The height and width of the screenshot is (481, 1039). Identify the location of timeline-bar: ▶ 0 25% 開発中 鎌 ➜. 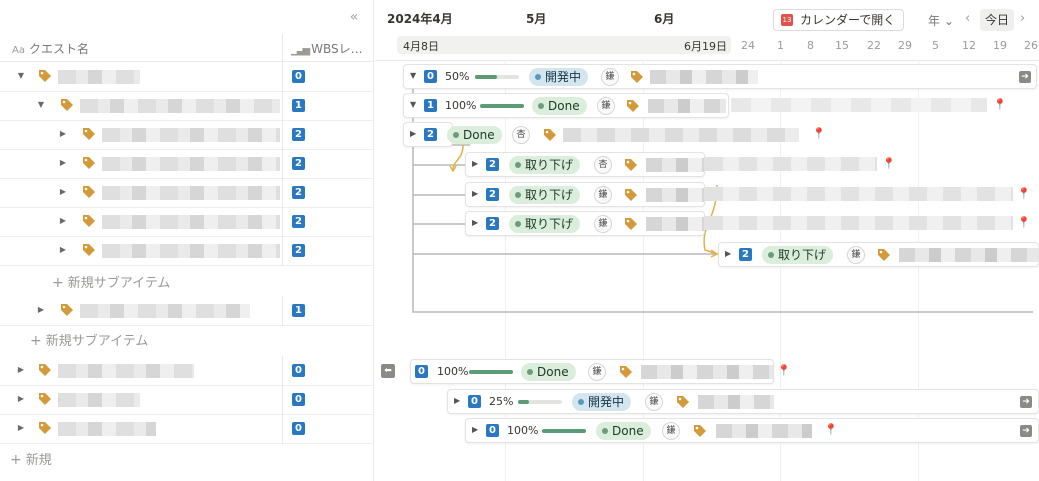
(743, 401).